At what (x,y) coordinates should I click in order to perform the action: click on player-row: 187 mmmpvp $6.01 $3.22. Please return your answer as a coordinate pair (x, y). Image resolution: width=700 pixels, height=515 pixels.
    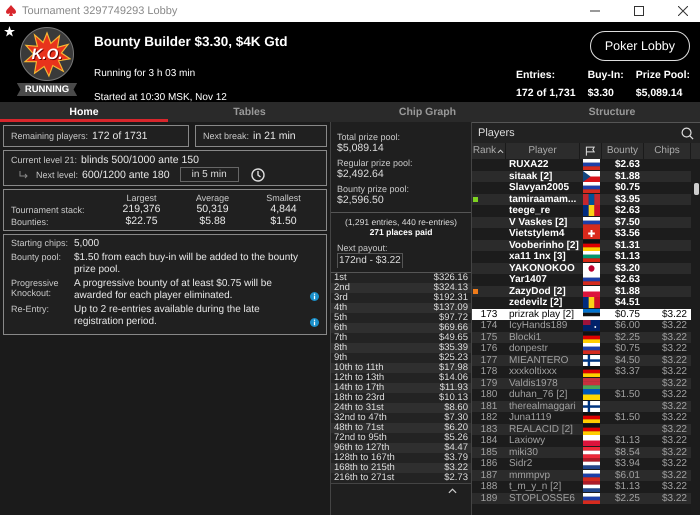
    Looking at the image, I should click on (581, 475).